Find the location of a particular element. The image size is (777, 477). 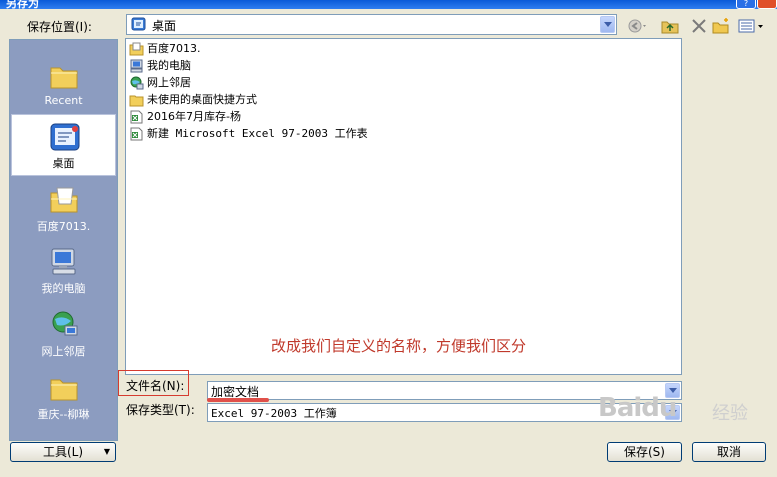

save-in-combo: 桌面 is located at coordinates (371, 24).